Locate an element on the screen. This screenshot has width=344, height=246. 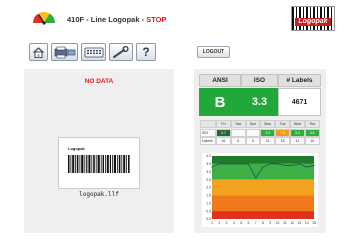
day-header: Wed is located at coordinates (297, 124).